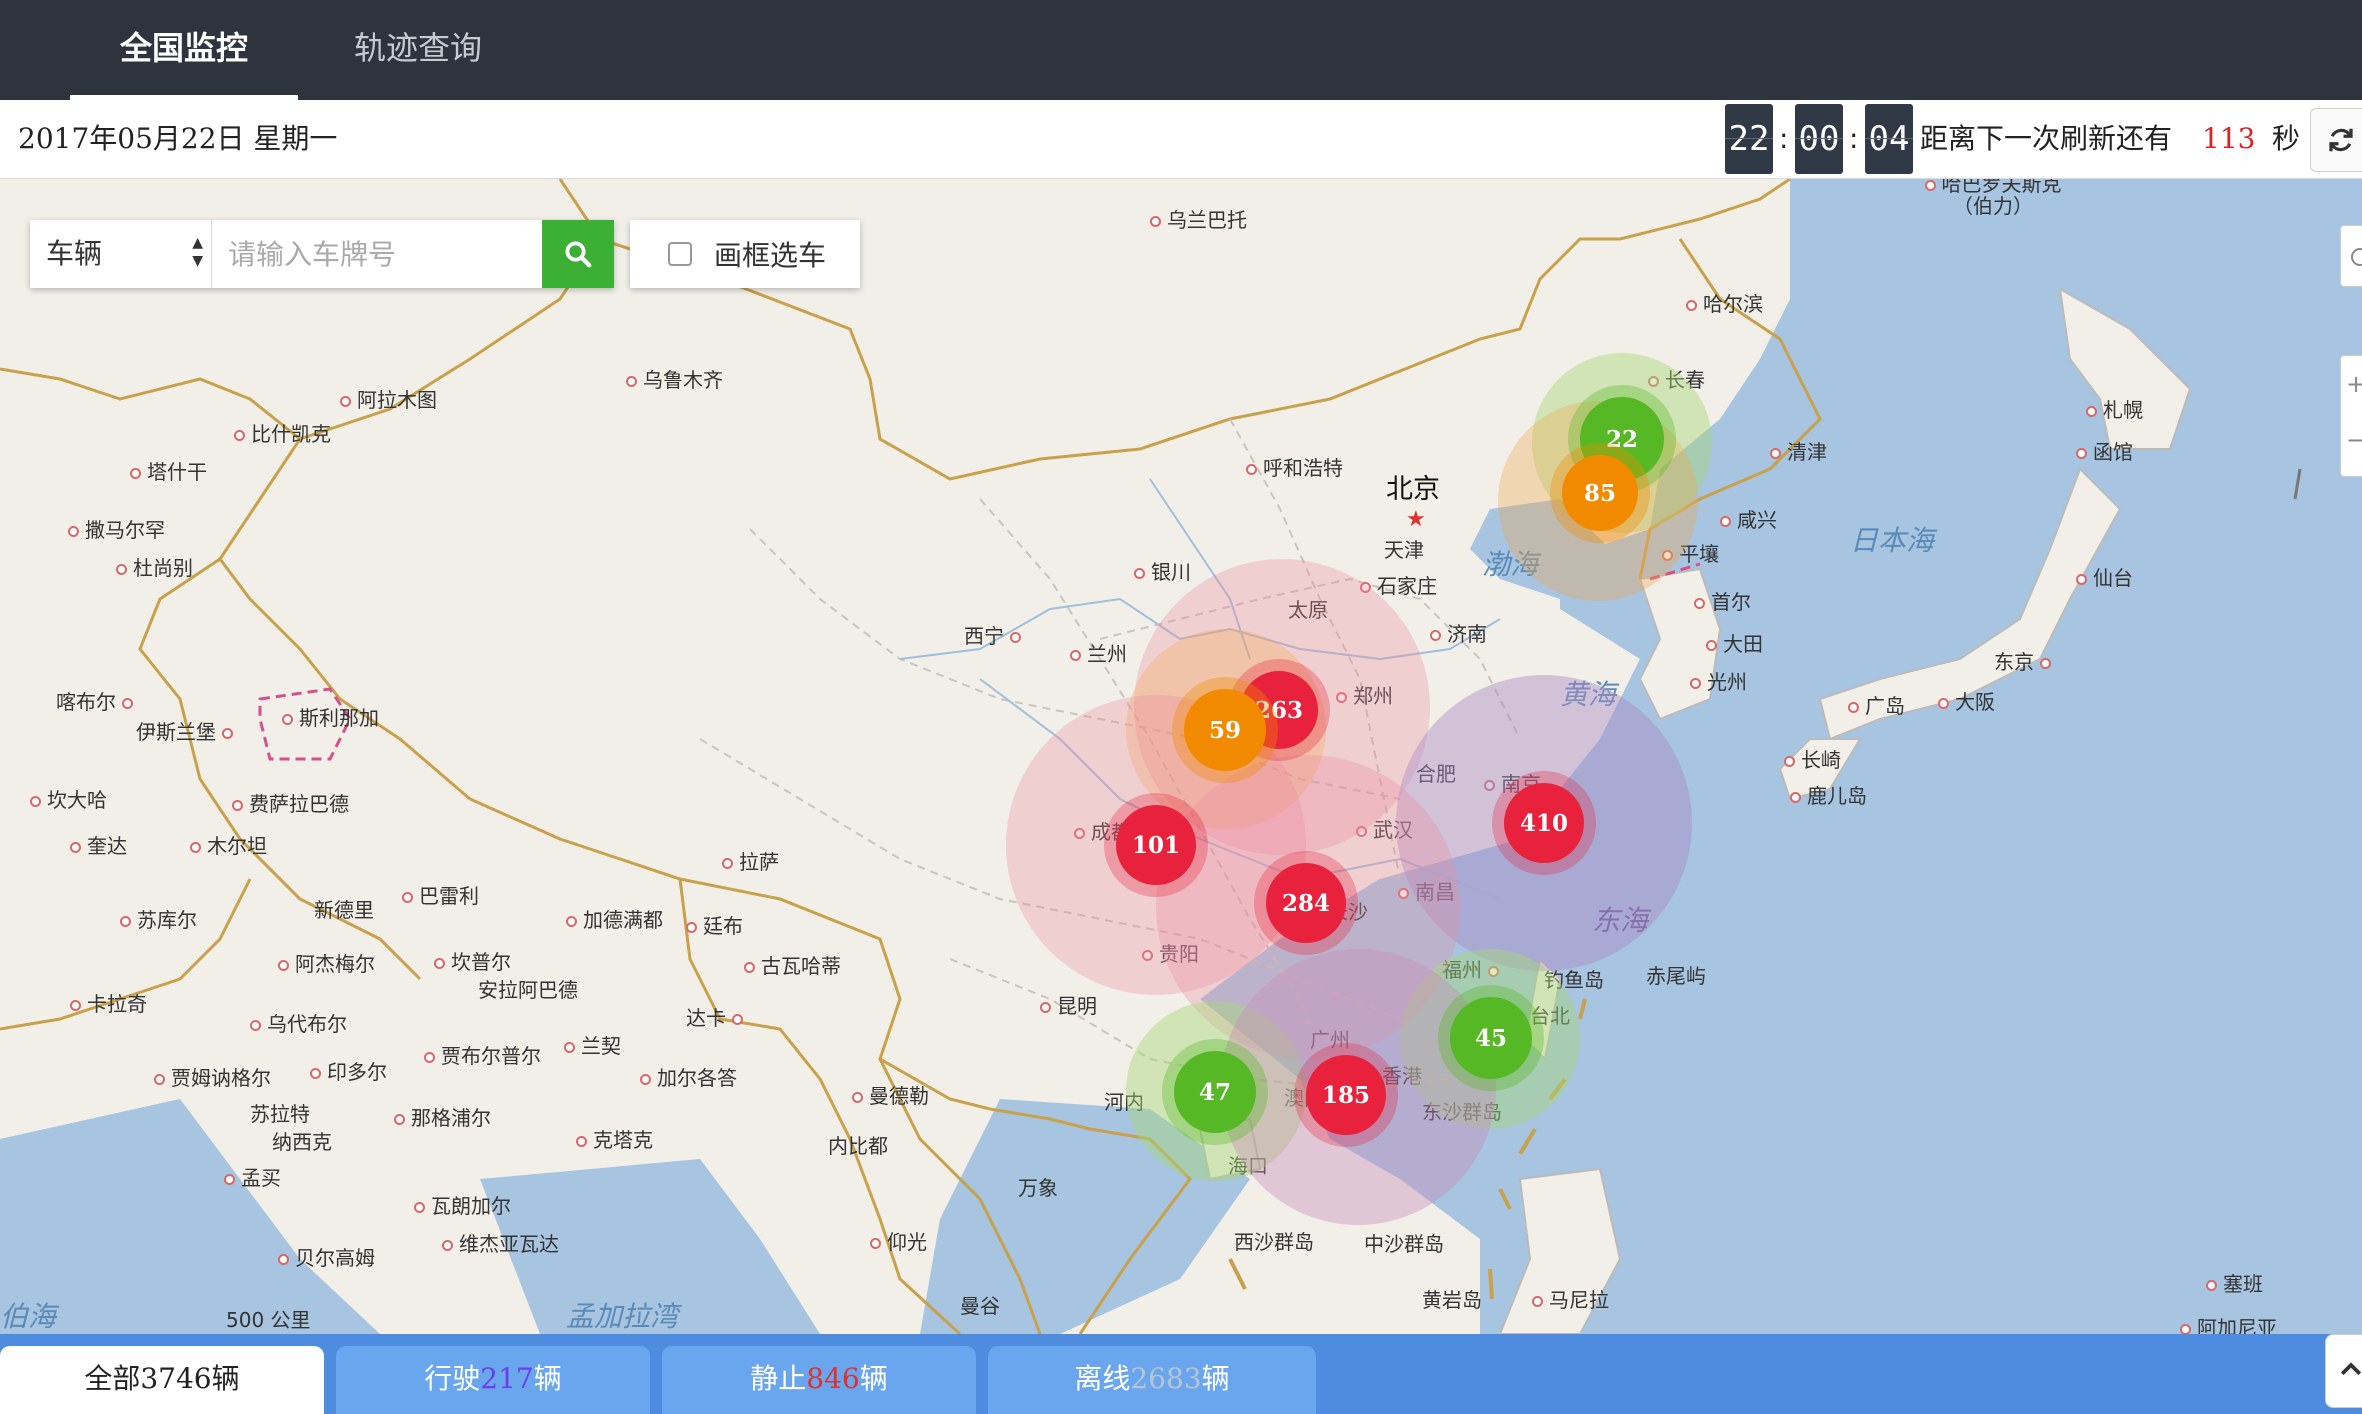 The height and width of the screenshot is (1414, 2362). Describe the element at coordinates (1404, 550) in the screenshot. I see `city-label: 天津` at that location.